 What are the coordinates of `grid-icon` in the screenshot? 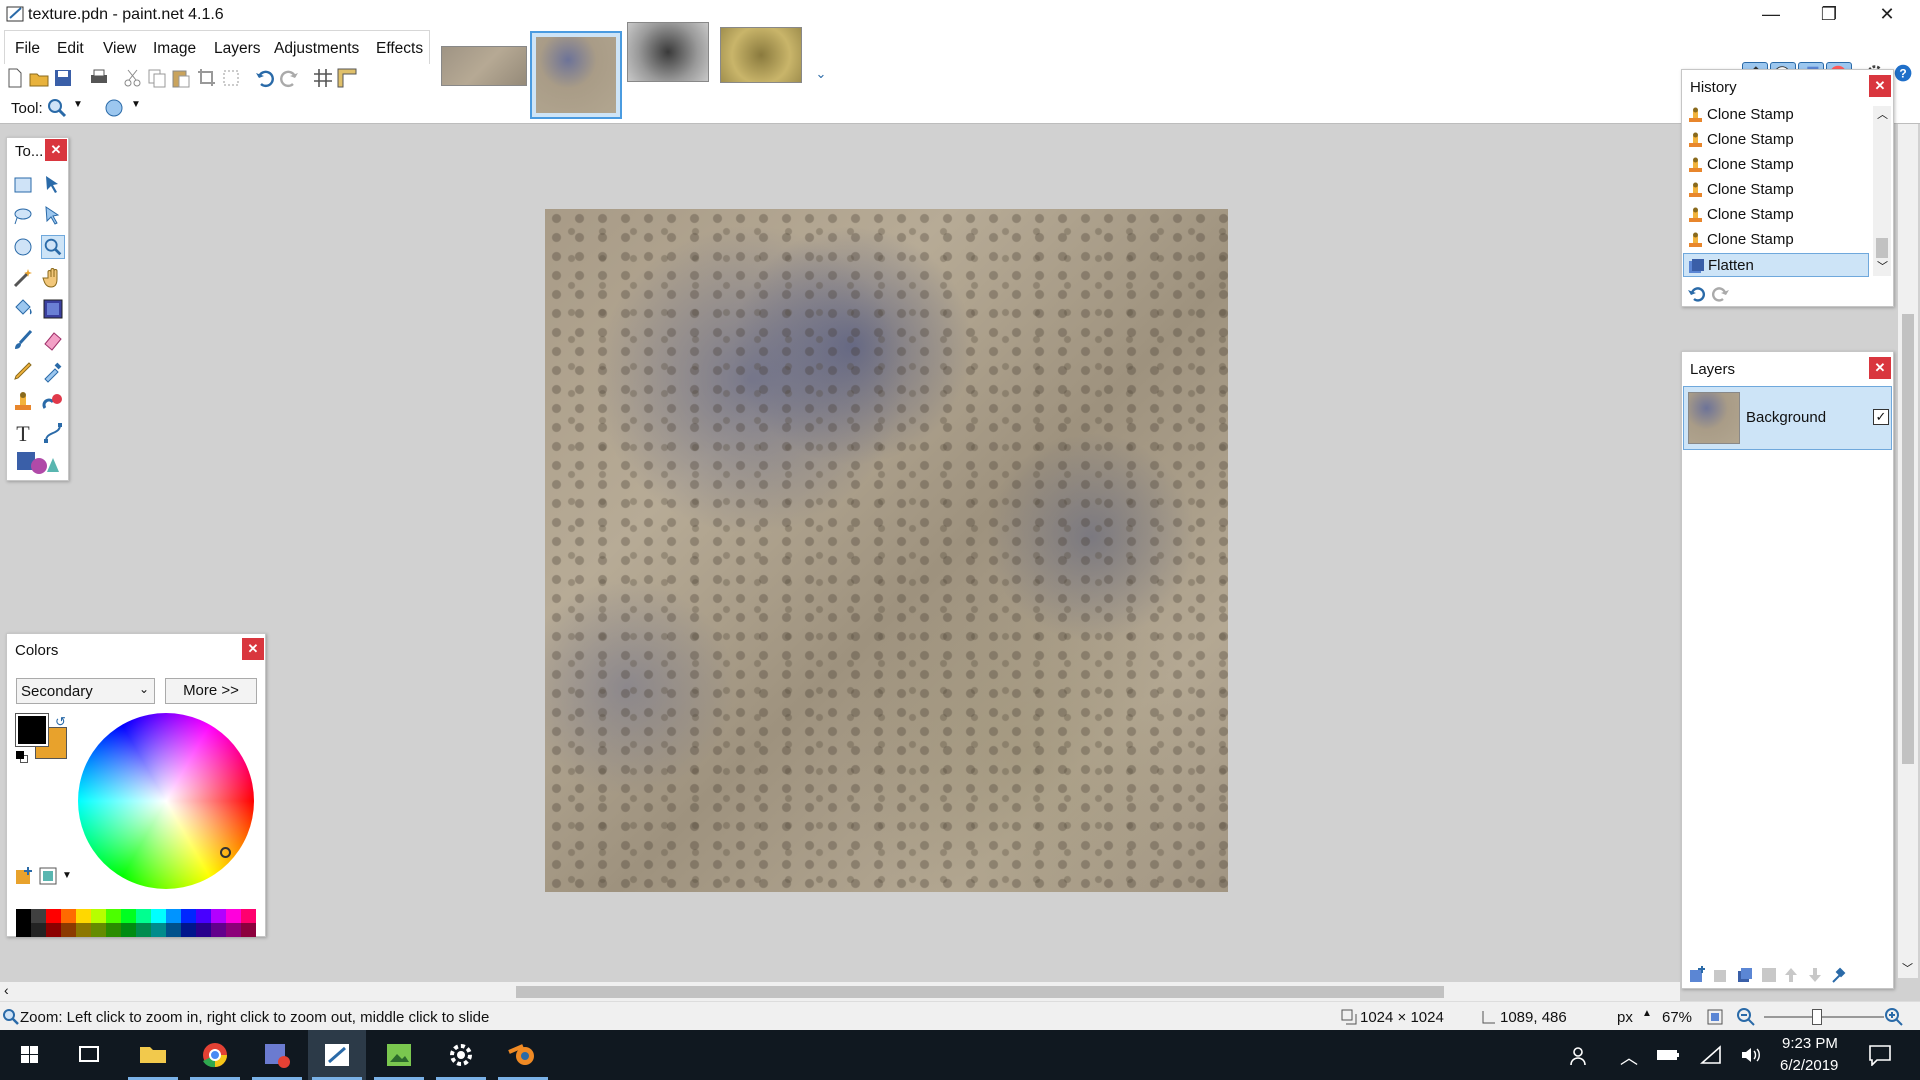 It's located at (323, 78).